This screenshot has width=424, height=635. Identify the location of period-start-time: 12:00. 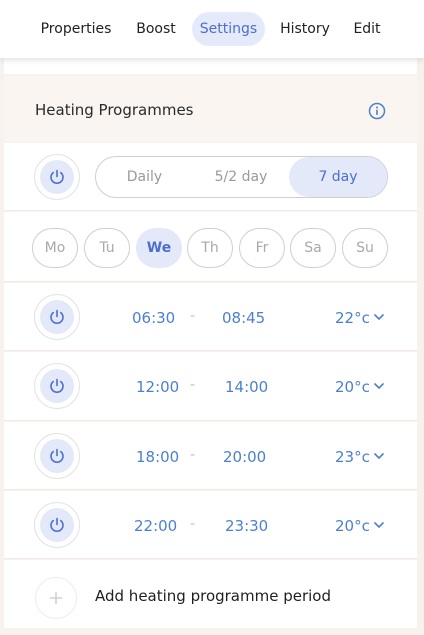
(157, 387).